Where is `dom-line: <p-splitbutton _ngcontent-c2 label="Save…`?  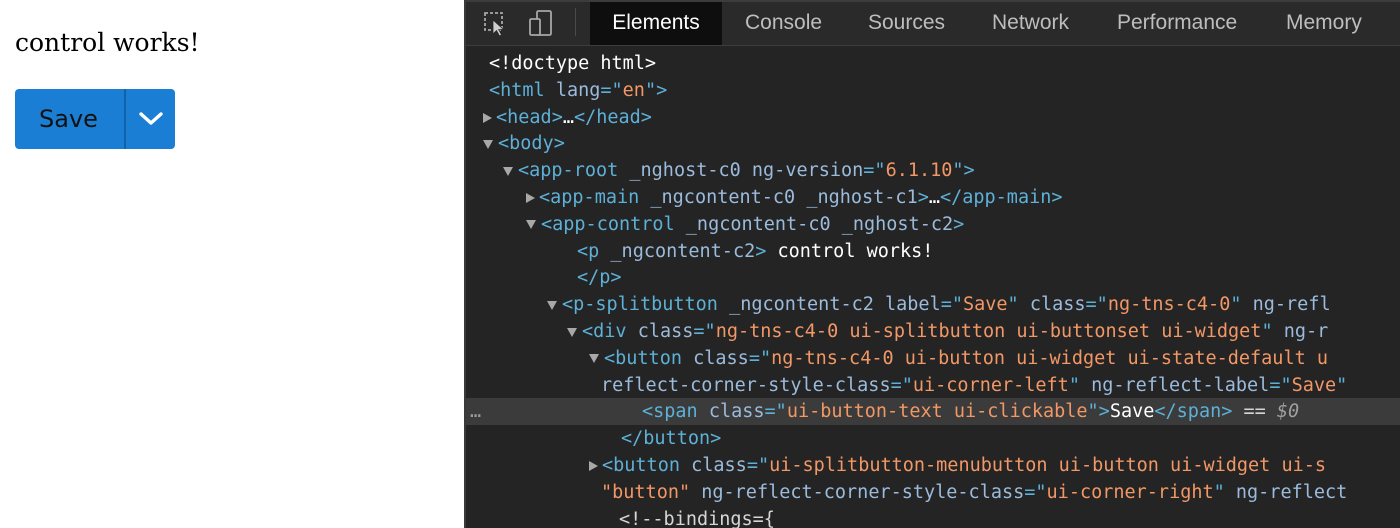
dom-line: <p-splitbutton _ngcontent-c2 label="Save… is located at coordinates (932, 304).